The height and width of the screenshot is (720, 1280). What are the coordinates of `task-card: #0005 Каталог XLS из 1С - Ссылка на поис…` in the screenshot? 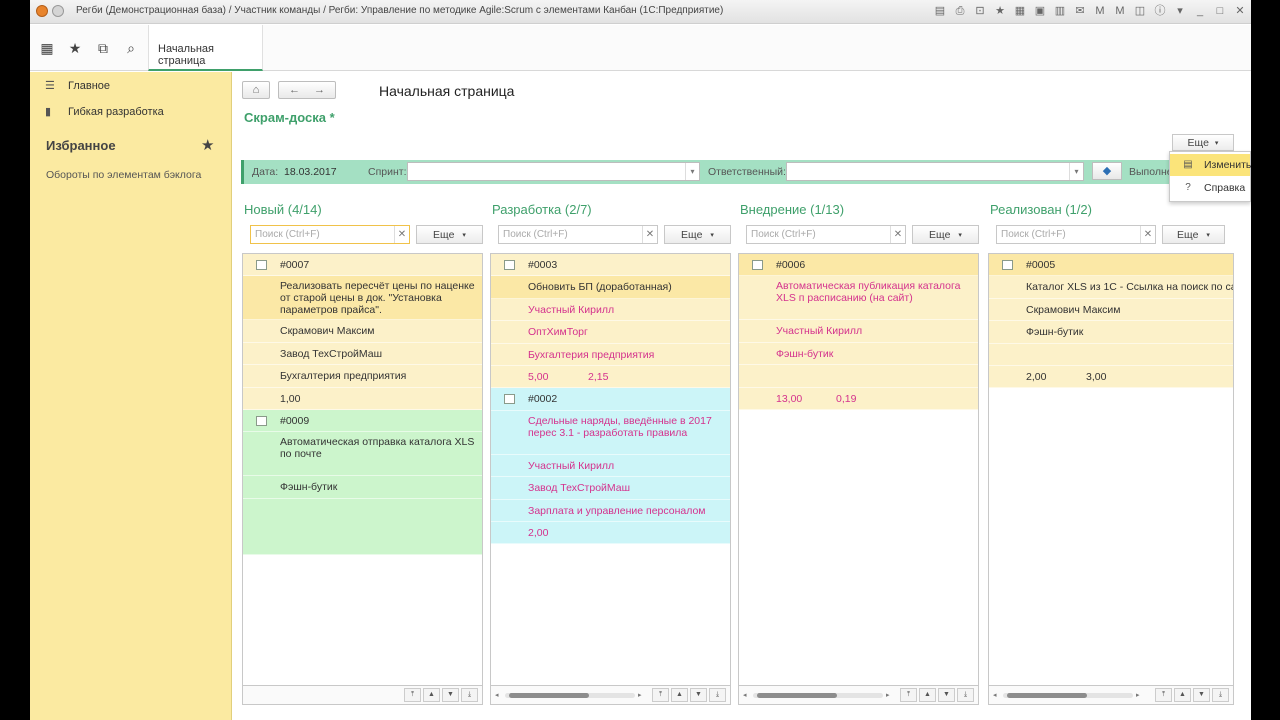 It's located at (1111, 321).